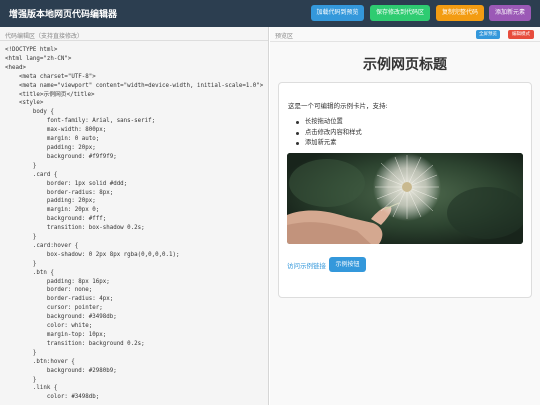  I want to click on copy-full-code-button: 复制完整代码, so click(460, 13).